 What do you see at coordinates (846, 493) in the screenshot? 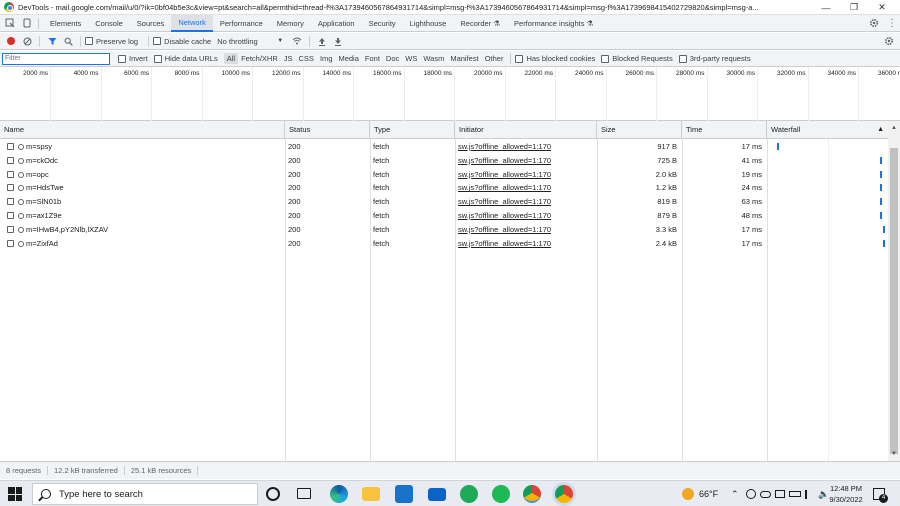
I see `system-clock: 12:48 PM 9/30/2022` at bounding box center [846, 493].